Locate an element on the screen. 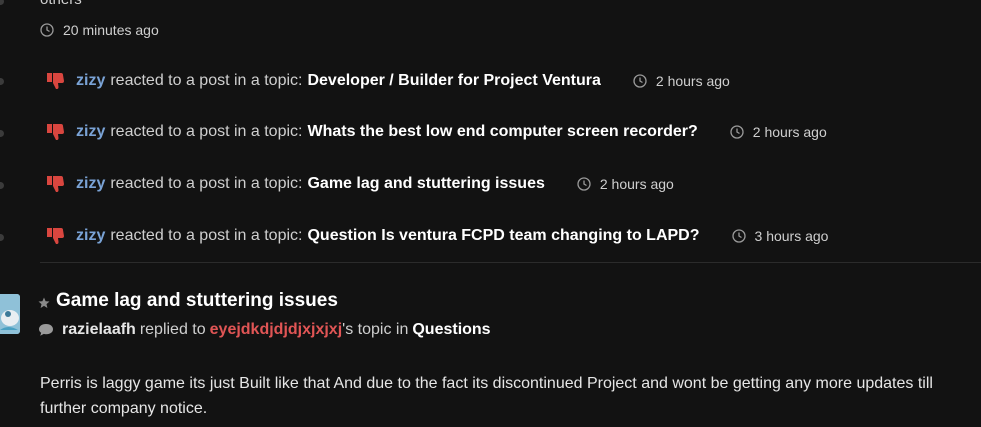 The image size is (981, 427). reply-user-link: razielaafh is located at coordinates (99, 330).